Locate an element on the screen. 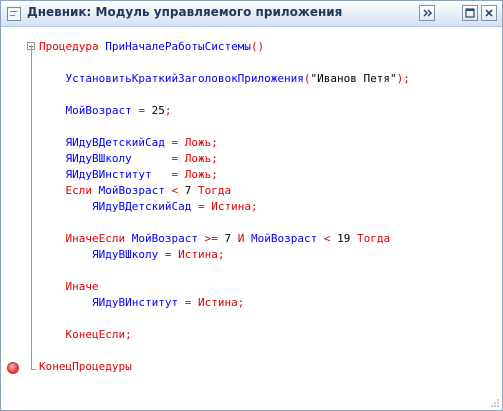 This screenshot has width=503, height=411. fold-guide-line is located at coordinates (31, 207).